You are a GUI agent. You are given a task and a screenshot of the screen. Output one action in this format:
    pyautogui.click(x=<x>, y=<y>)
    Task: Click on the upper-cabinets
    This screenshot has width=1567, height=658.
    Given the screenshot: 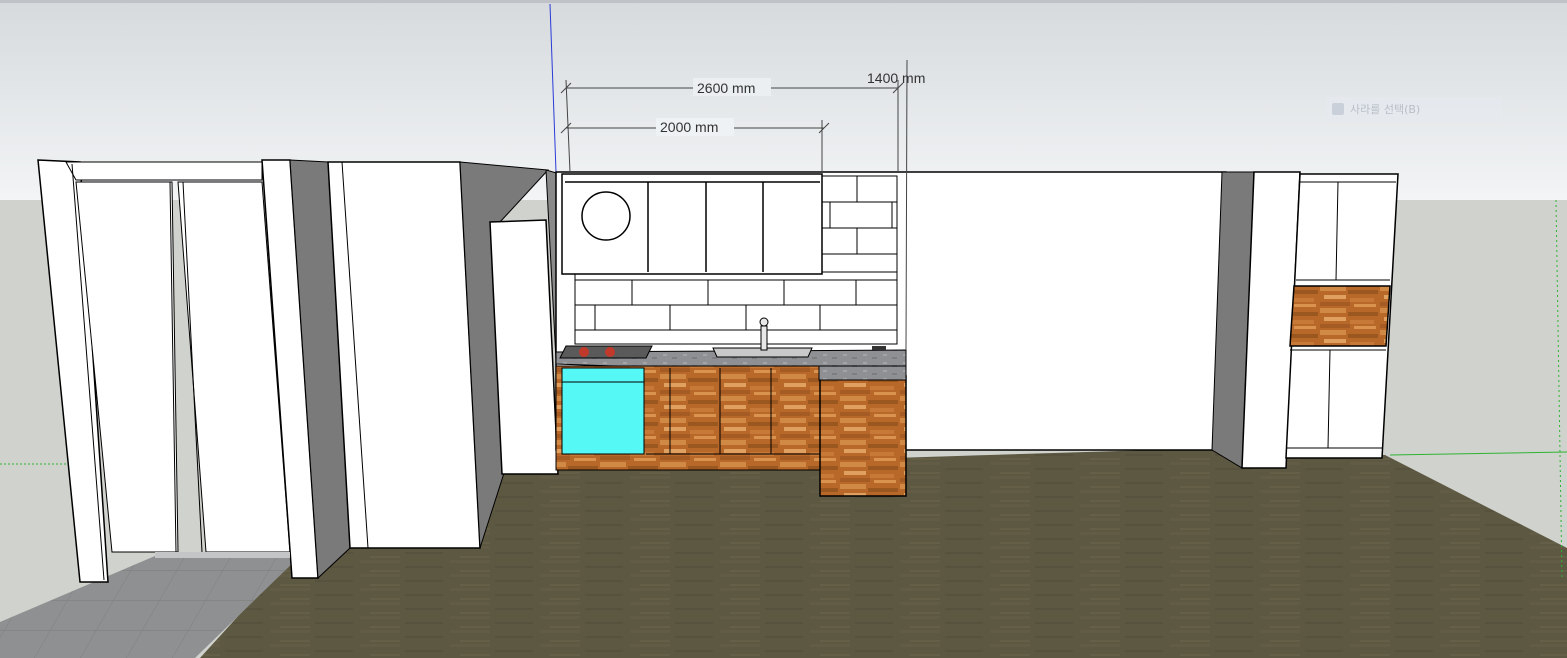 What is the action you would take?
    pyautogui.click(x=692, y=224)
    